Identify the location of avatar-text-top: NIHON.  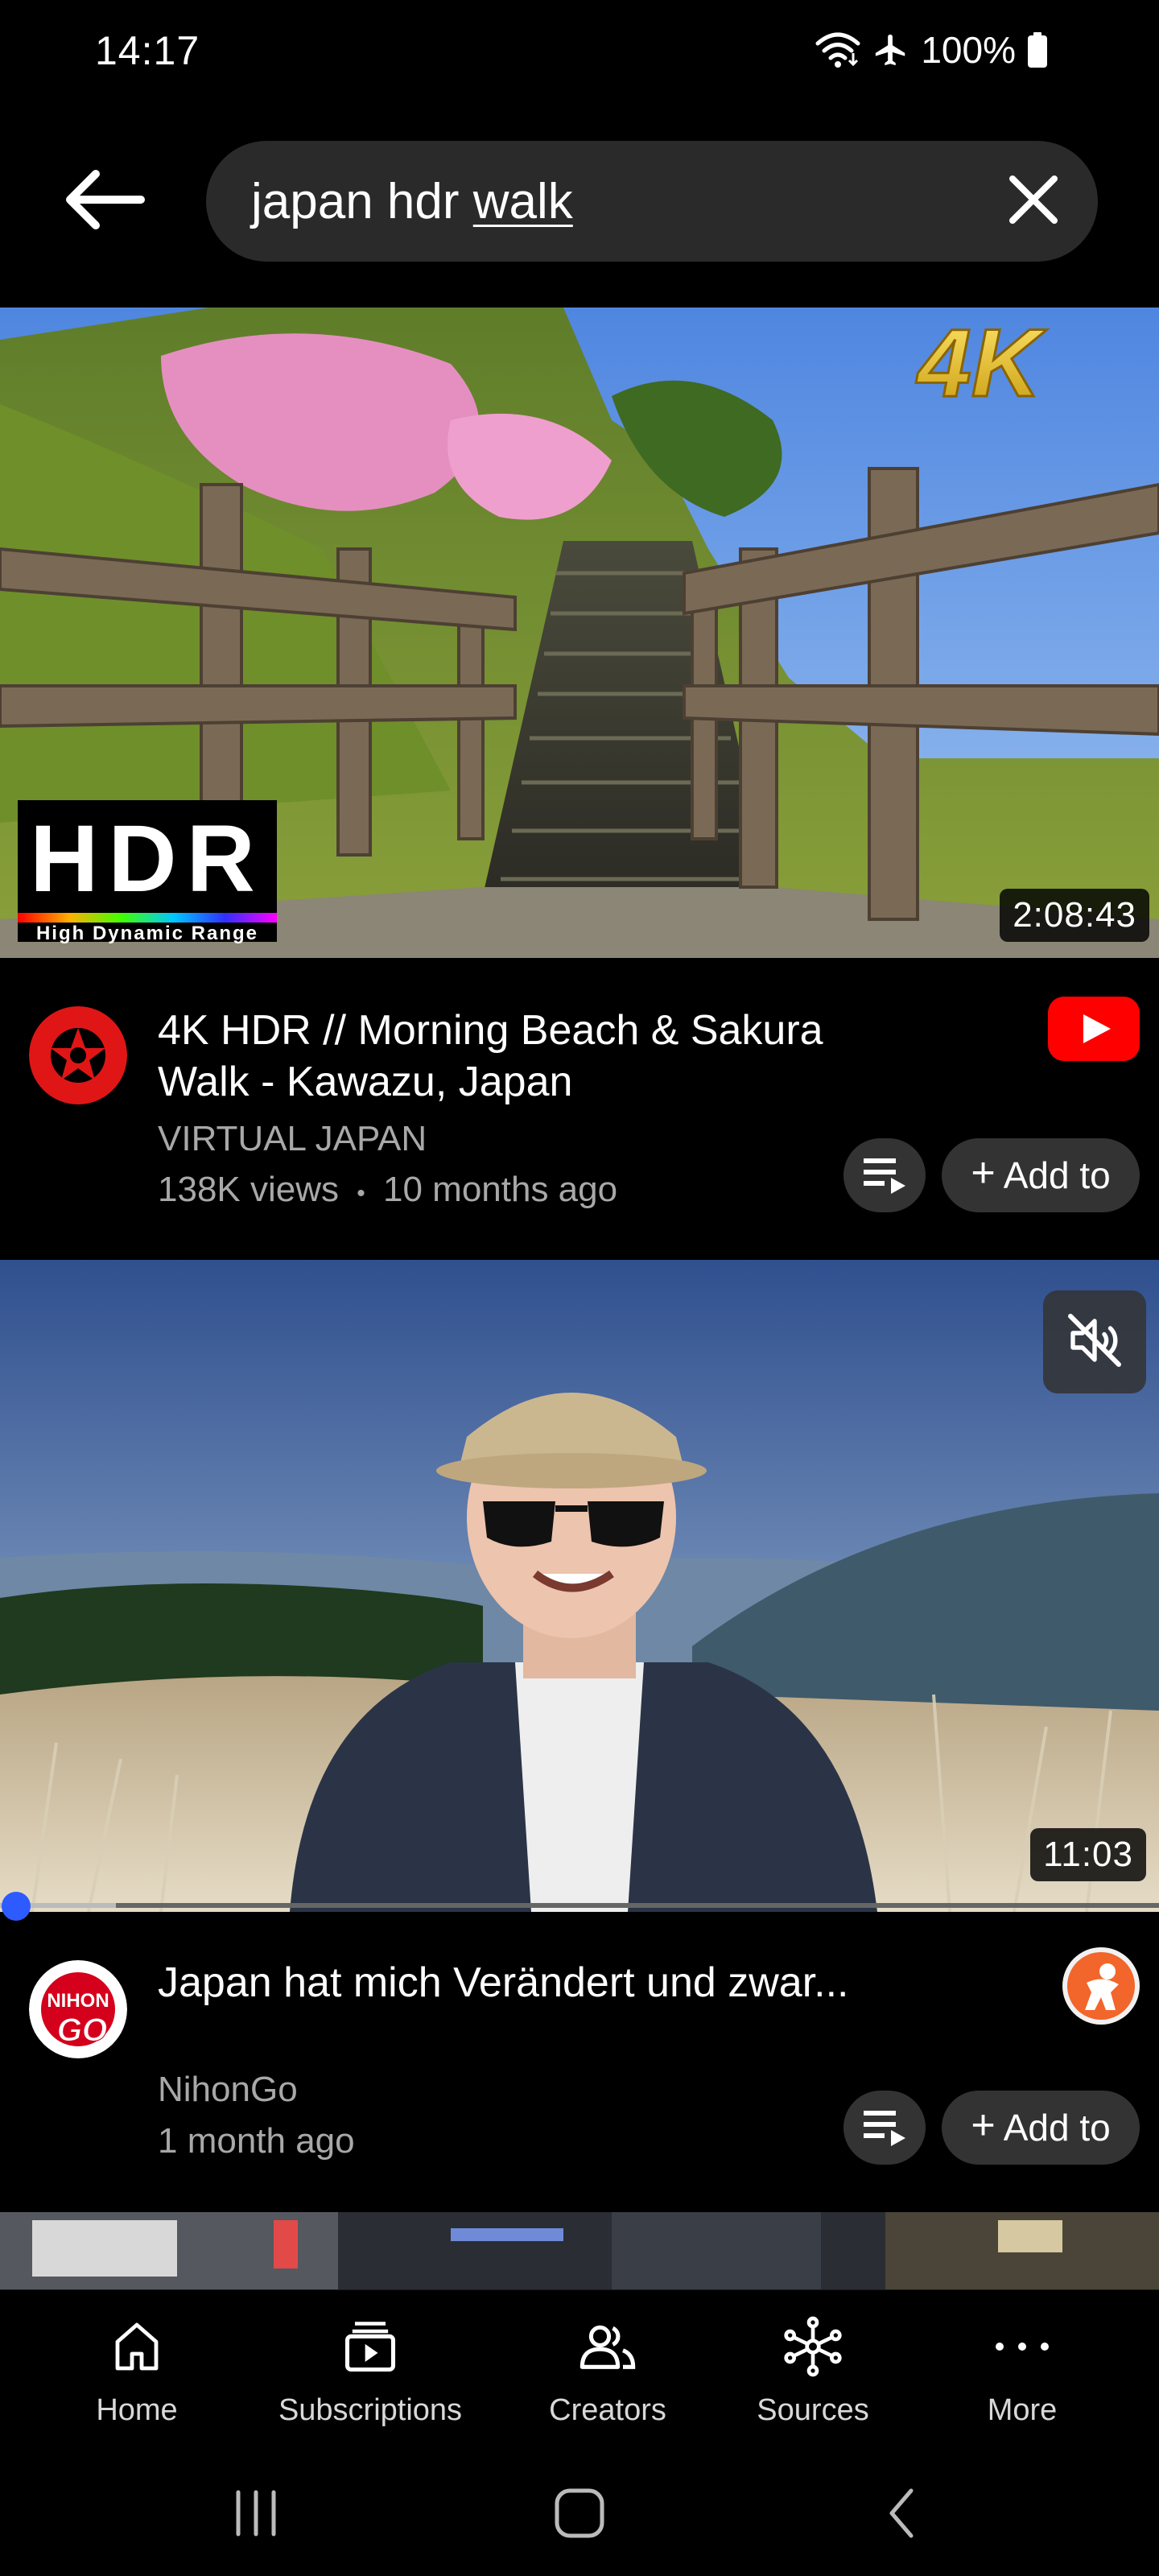
(78, 2001).